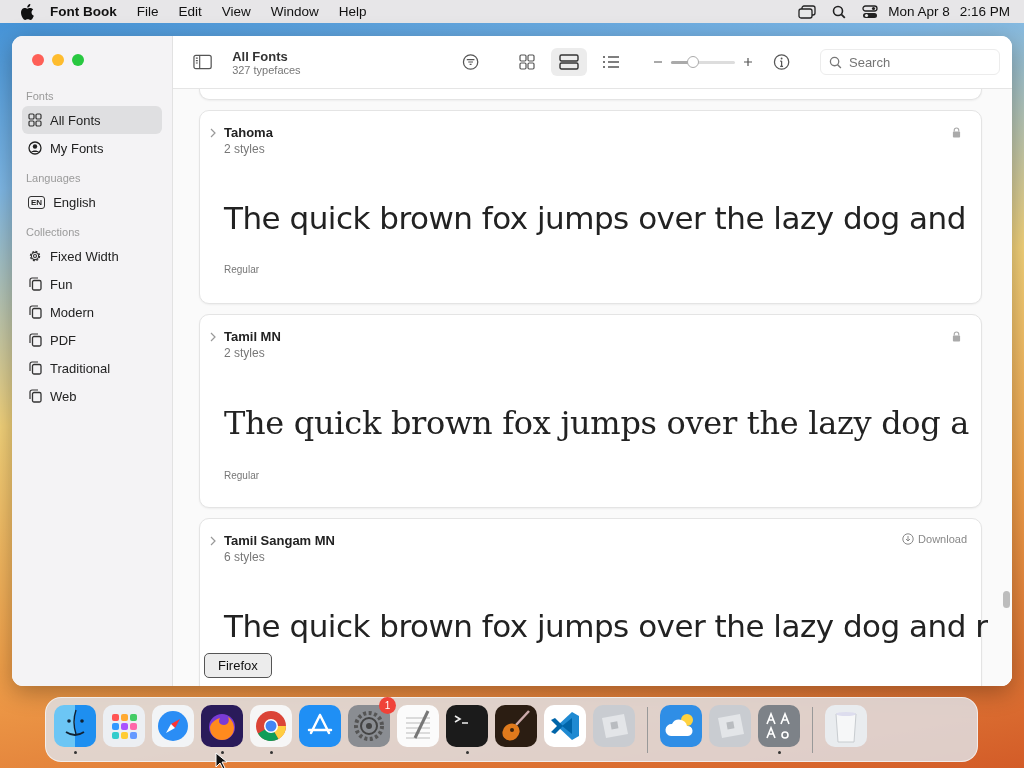 Image resolution: width=1024 pixels, height=768 pixels. What do you see at coordinates (92, 120) in the screenshot?
I see `sidebar-item: All Fonts` at bounding box center [92, 120].